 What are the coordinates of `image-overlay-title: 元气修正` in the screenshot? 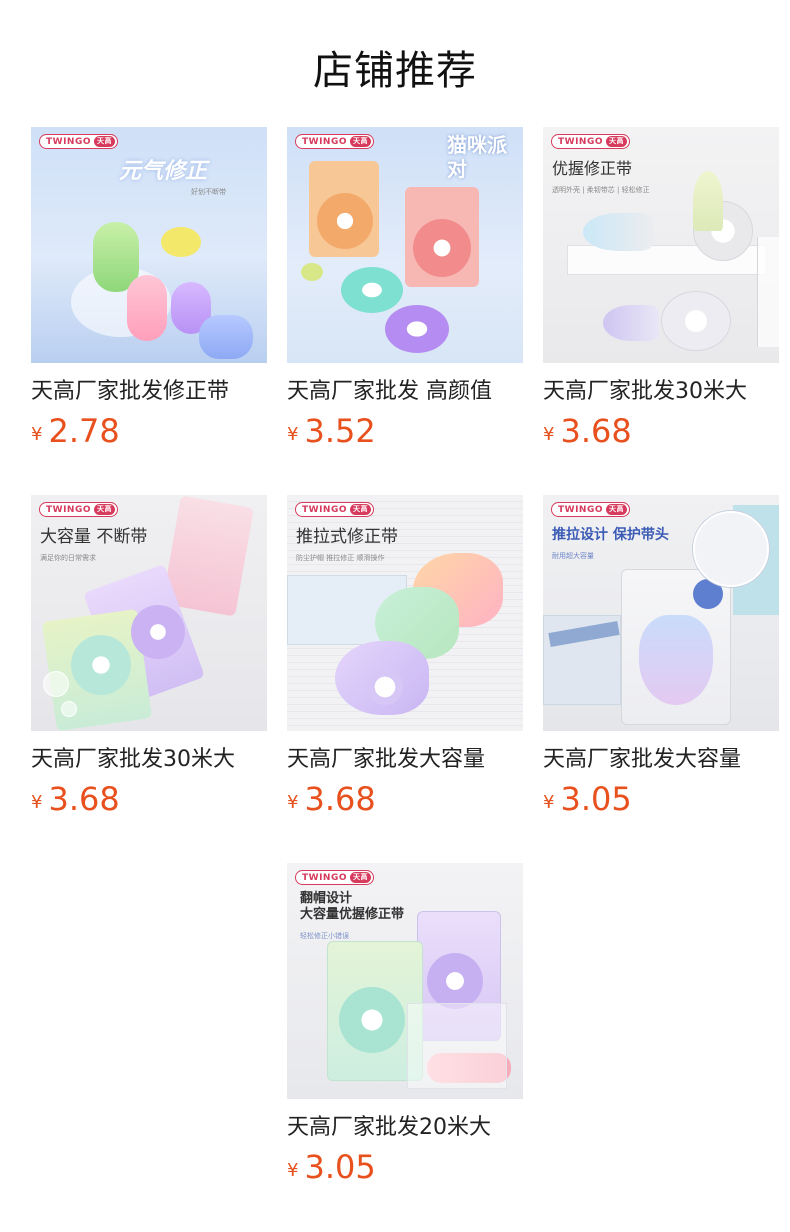 It's located at (163, 171).